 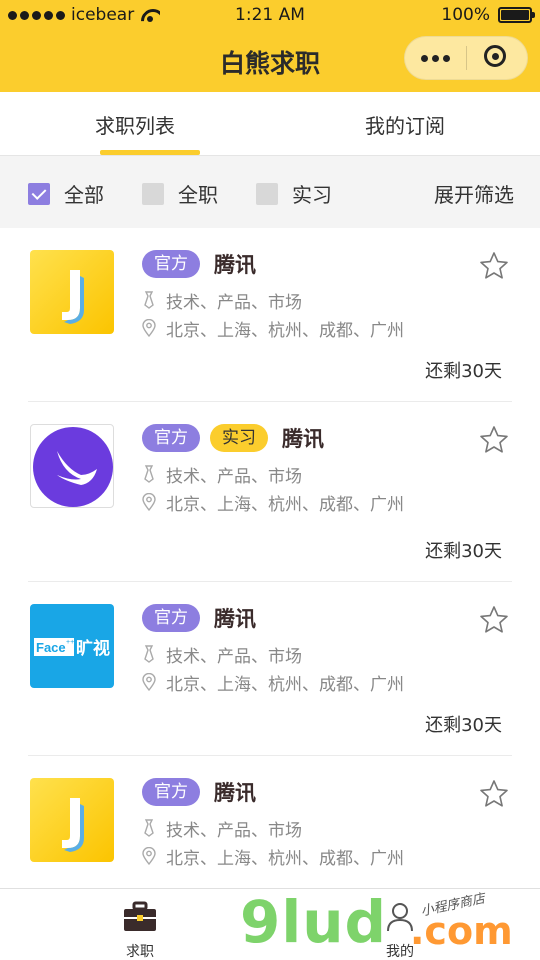 What do you see at coordinates (405, 123) in the screenshot?
I see `tab-my-subscription: 我的订阅` at bounding box center [405, 123].